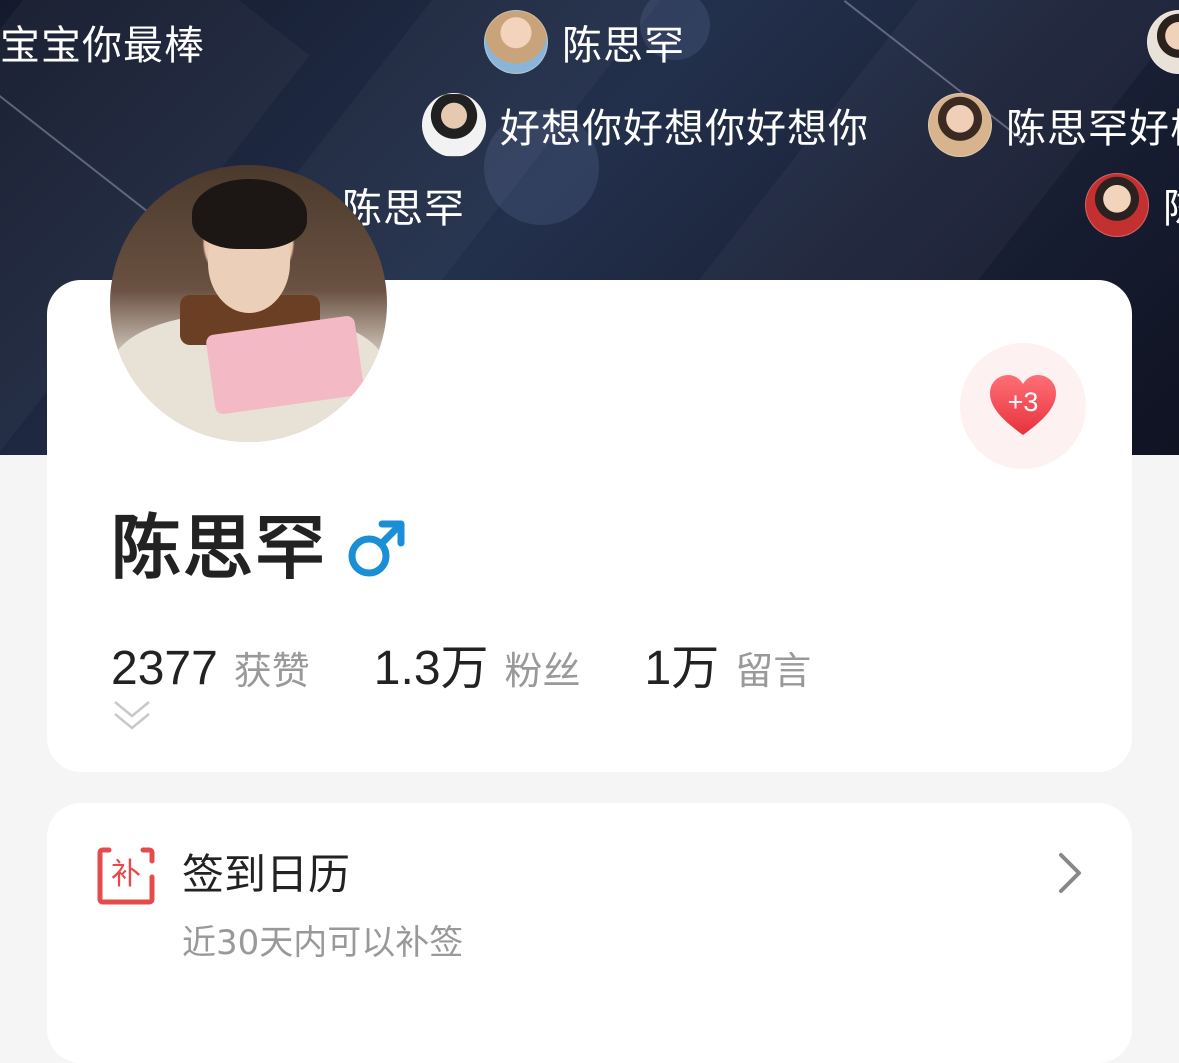  Describe the element at coordinates (102, 46) in the screenshot. I see `danmu-text: 宝宝你最棒` at that location.